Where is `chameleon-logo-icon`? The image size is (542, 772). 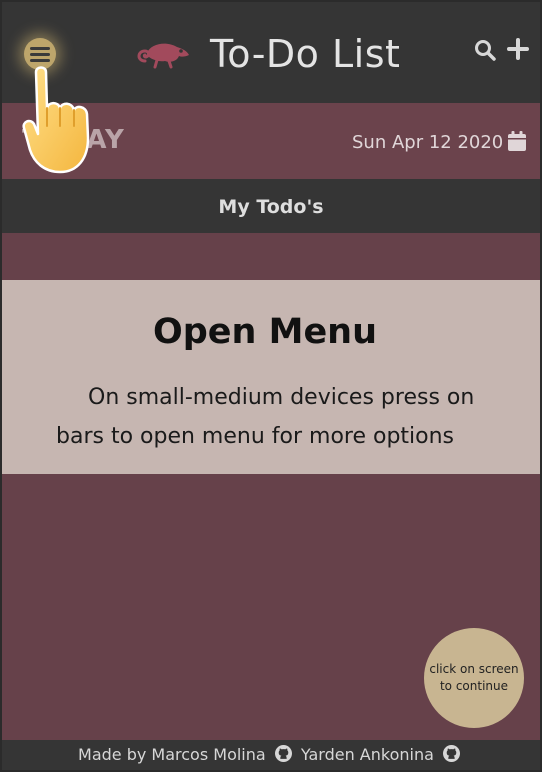
chameleon-logo-icon is located at coordinates (163, 56).